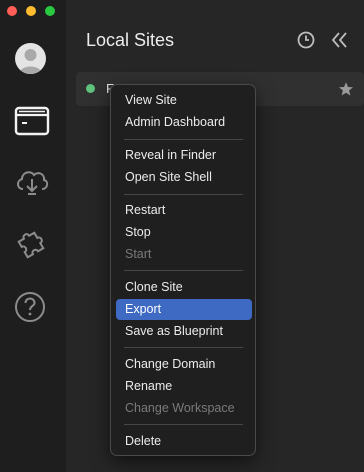 This screenshot has width=364, height=472. What do you see at coordinates (31, 11) in the screenshot?
I see `window-minimize-button` at bounding box center [31, 11].